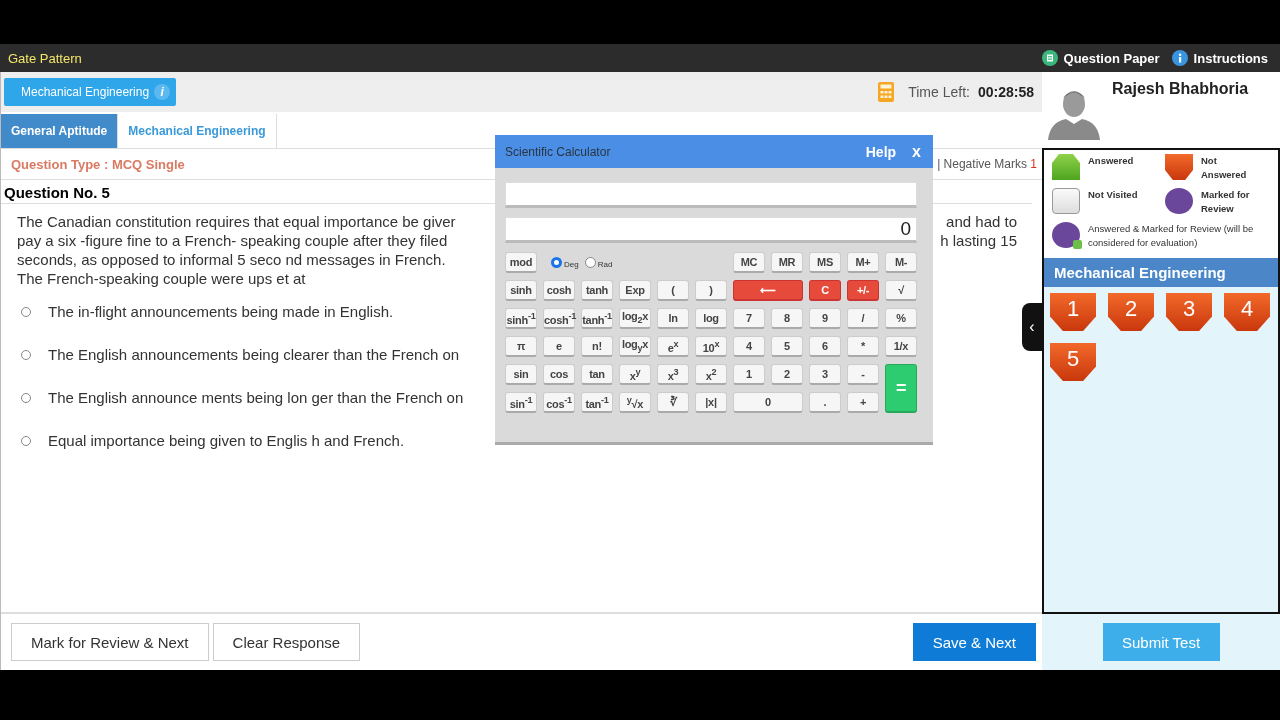 The width and height of the screenshot is (1280, 720). I want to click on calculator-key: 9, so click(825, 318).